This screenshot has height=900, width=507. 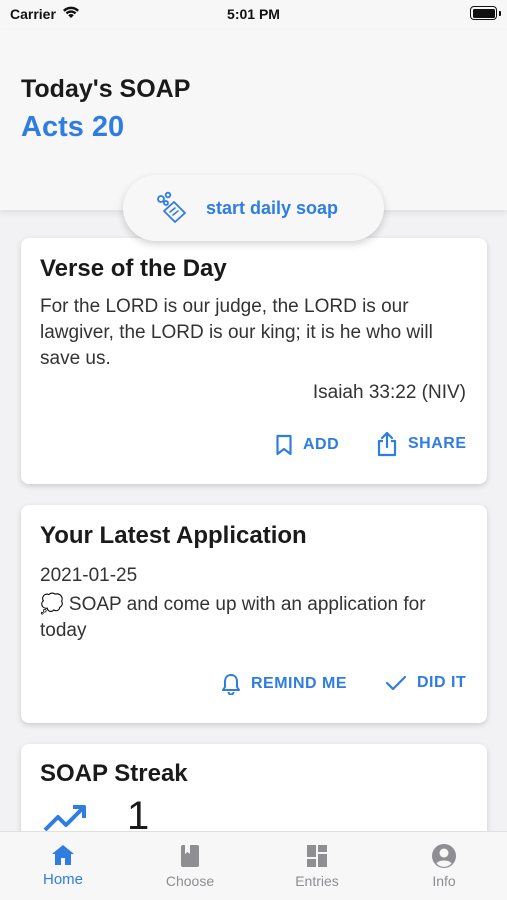 What do you see at coordinates (62, 879) in the screenshot?
I see `tab-home-label: Home` at bounding box center [62, 879].